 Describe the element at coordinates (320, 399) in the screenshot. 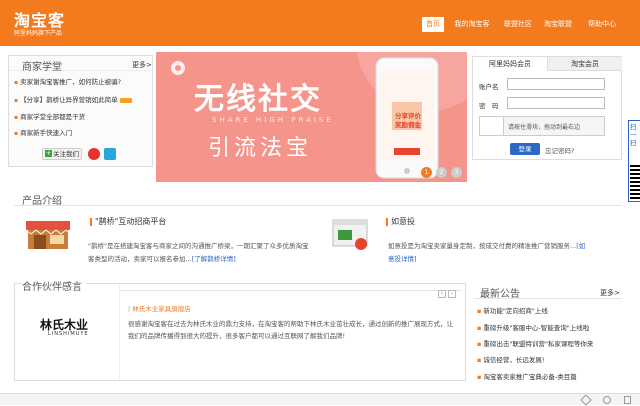

I see `status-bar` at that location.